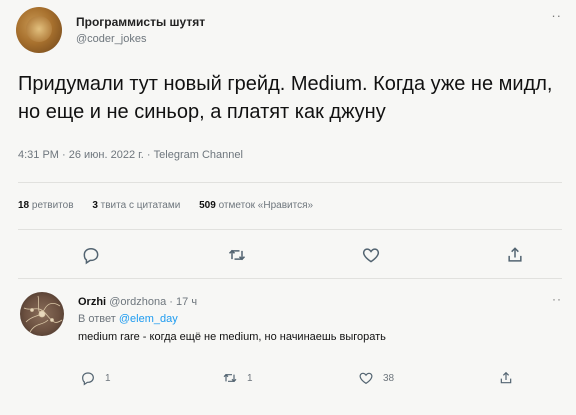  What do you see at coordinates (97, 319) in the screenshot?
I see `reply-to-prefix: В ответ` at bounding box center [97, 319].